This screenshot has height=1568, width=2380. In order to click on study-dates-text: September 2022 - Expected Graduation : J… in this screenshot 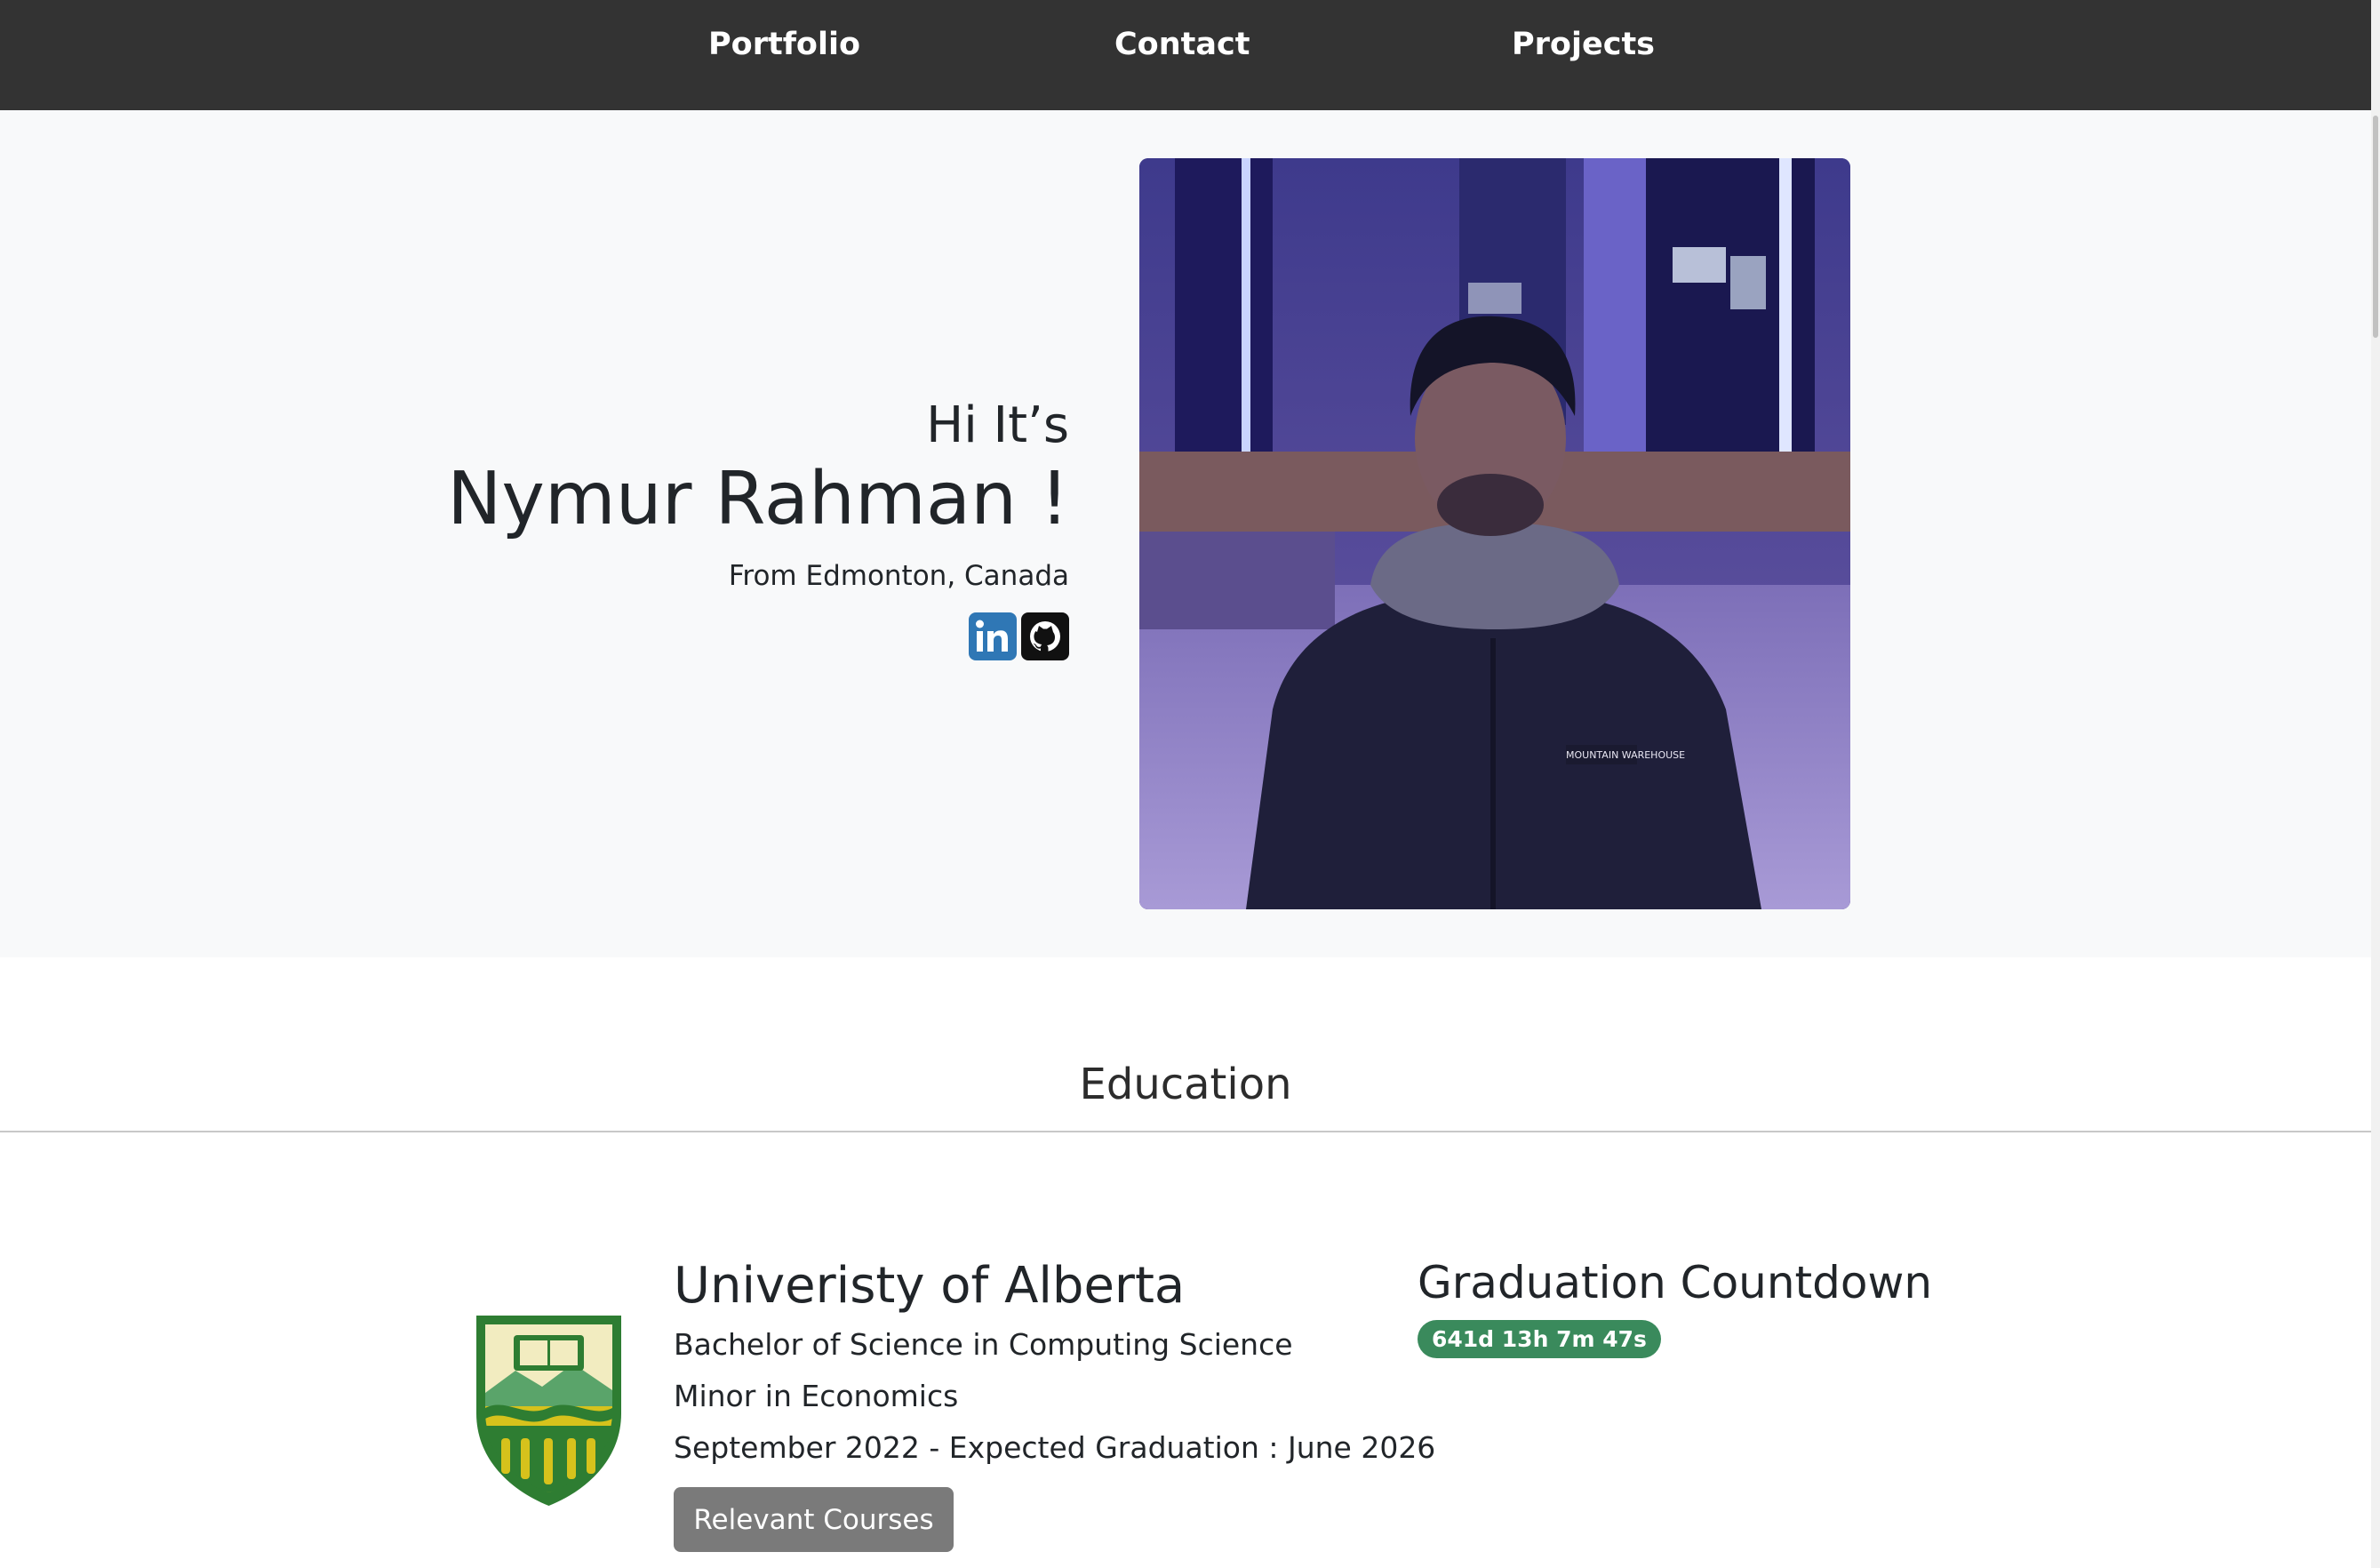, I will do `click(1055, 1447)`.